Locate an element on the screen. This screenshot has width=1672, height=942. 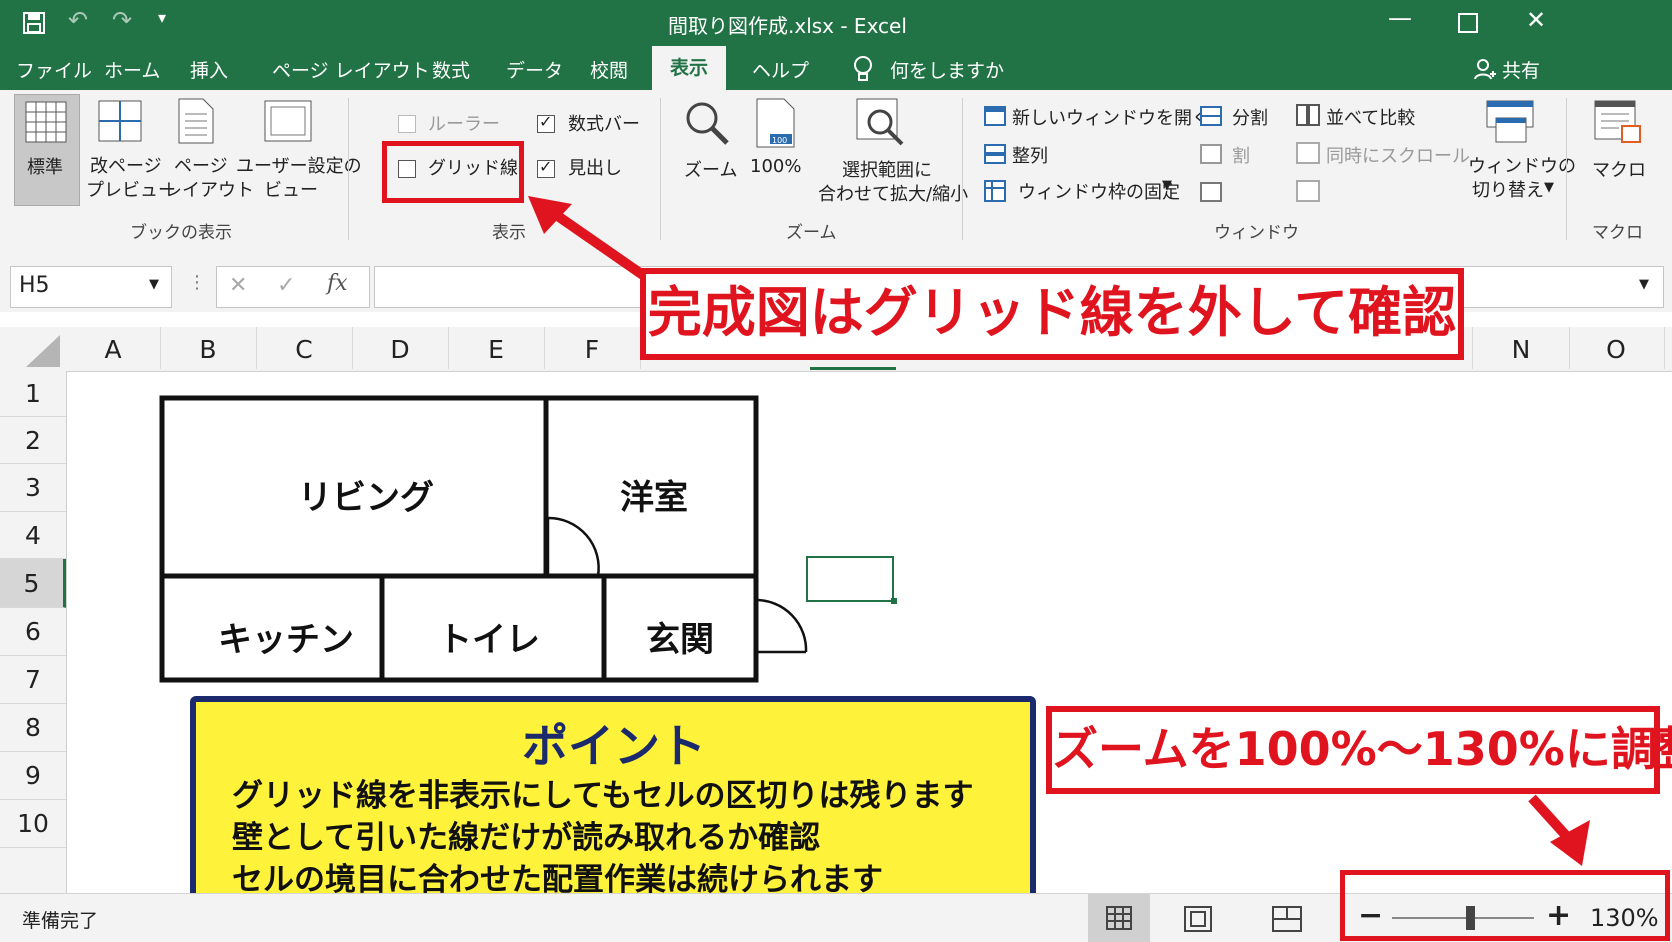
row-header: 7 is located at coordinates (33, 680).